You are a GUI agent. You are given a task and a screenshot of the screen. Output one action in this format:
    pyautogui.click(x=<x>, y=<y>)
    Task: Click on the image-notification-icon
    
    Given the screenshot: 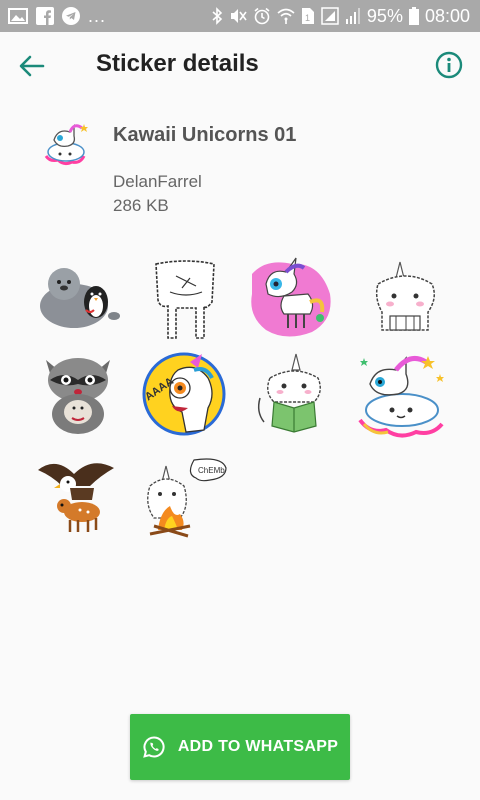 What is the action you would take?
    pyautogui.click(x=18, y=16)
    